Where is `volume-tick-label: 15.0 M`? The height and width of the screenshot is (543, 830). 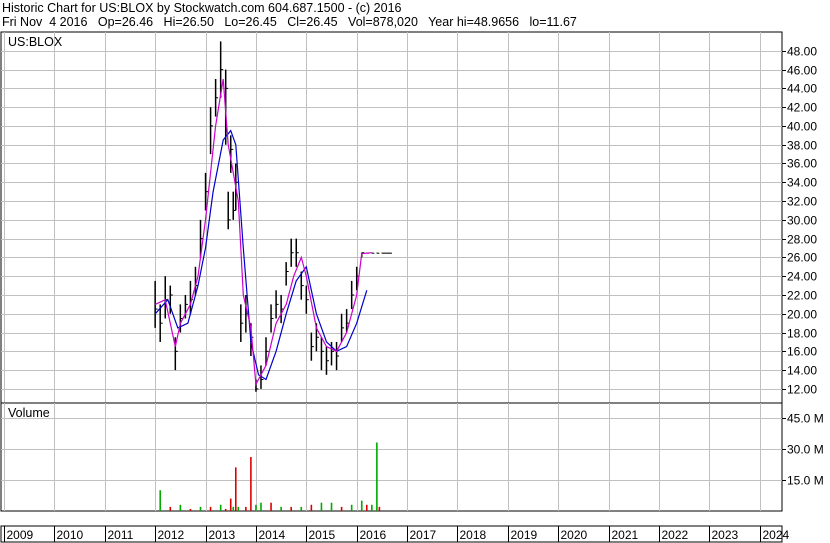
volume-tick-label: 15.0 M is located at coordinates (805, 481).